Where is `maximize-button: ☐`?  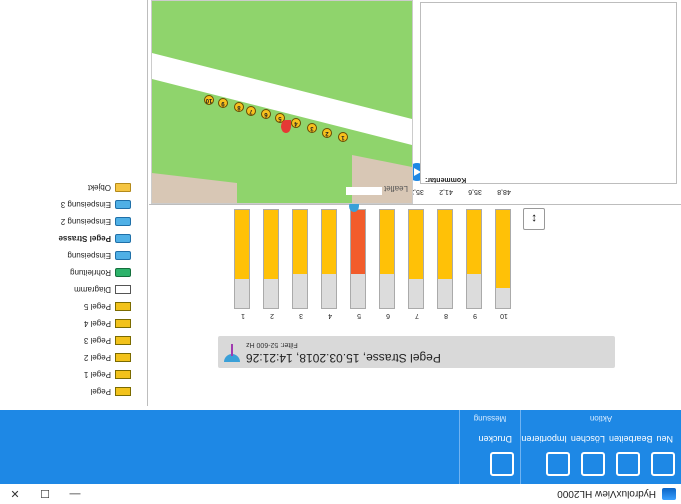
maximize-button: ☐ is located at coordinates (45, 494).